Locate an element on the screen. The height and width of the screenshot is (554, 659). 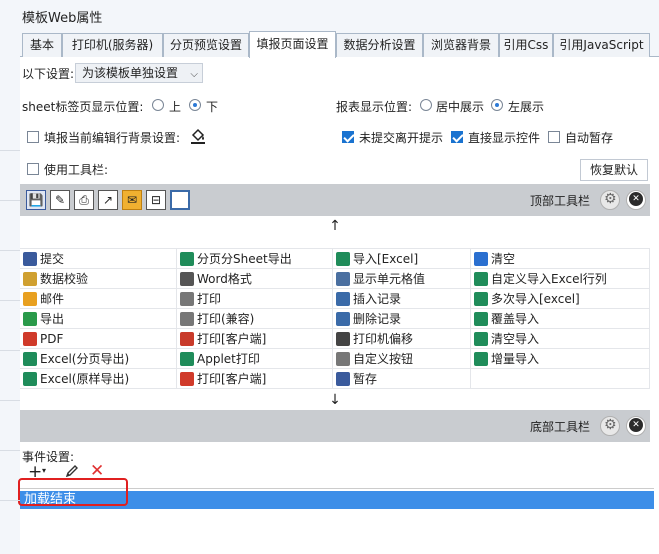
export-icon: ↗ is located at coordinates (108, 200).